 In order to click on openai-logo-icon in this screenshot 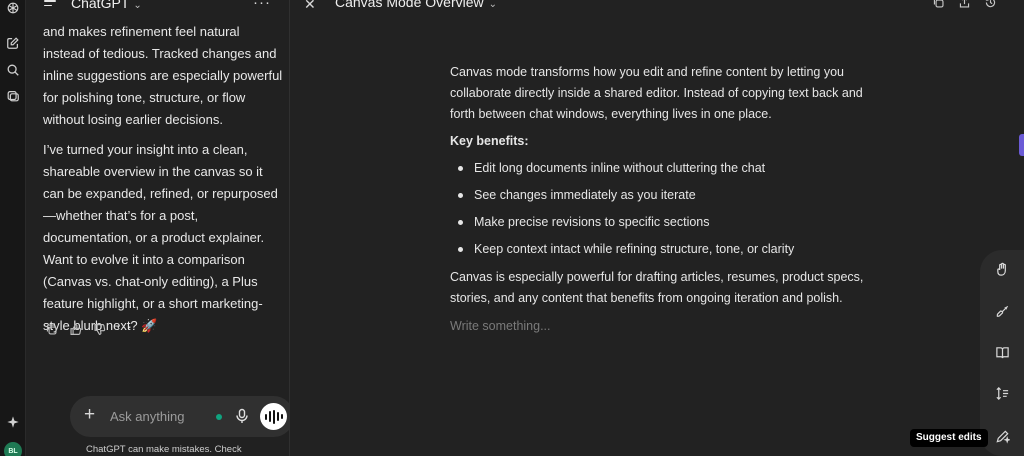, I will do `click(13, 8)`.